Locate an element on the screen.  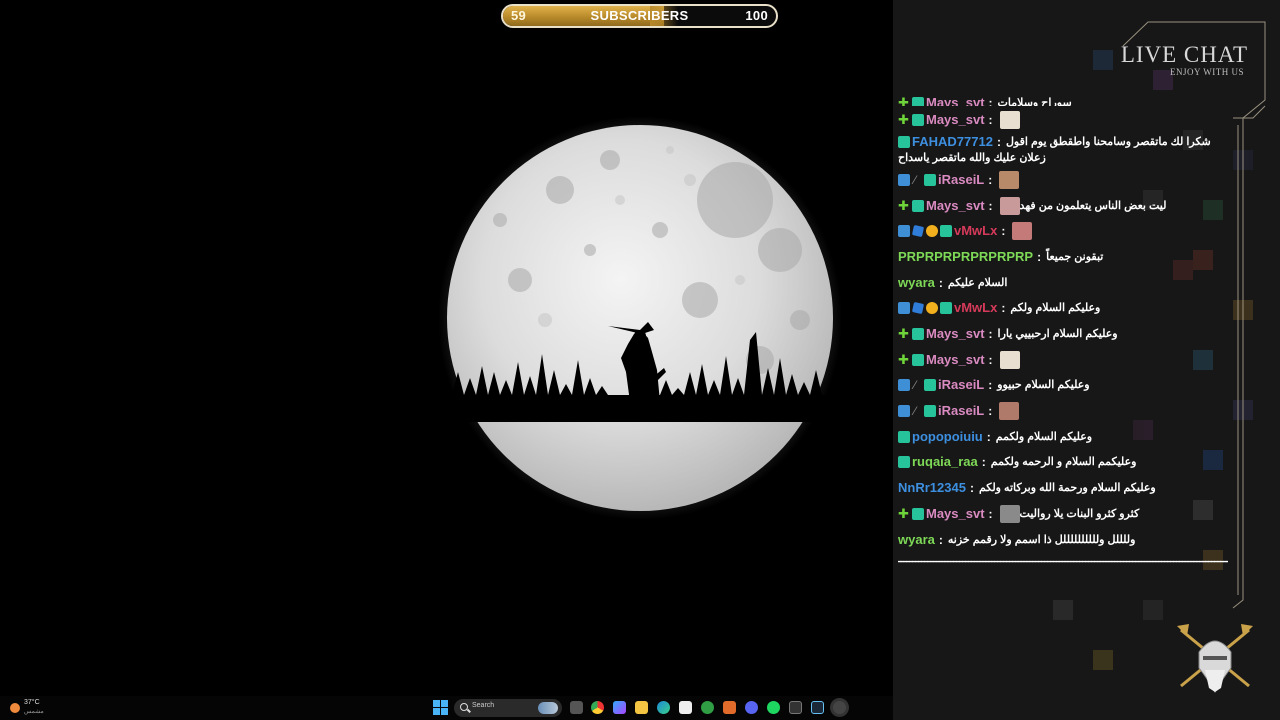
weather-widget: 37°C مشمس is located at coordinates (28, 708).